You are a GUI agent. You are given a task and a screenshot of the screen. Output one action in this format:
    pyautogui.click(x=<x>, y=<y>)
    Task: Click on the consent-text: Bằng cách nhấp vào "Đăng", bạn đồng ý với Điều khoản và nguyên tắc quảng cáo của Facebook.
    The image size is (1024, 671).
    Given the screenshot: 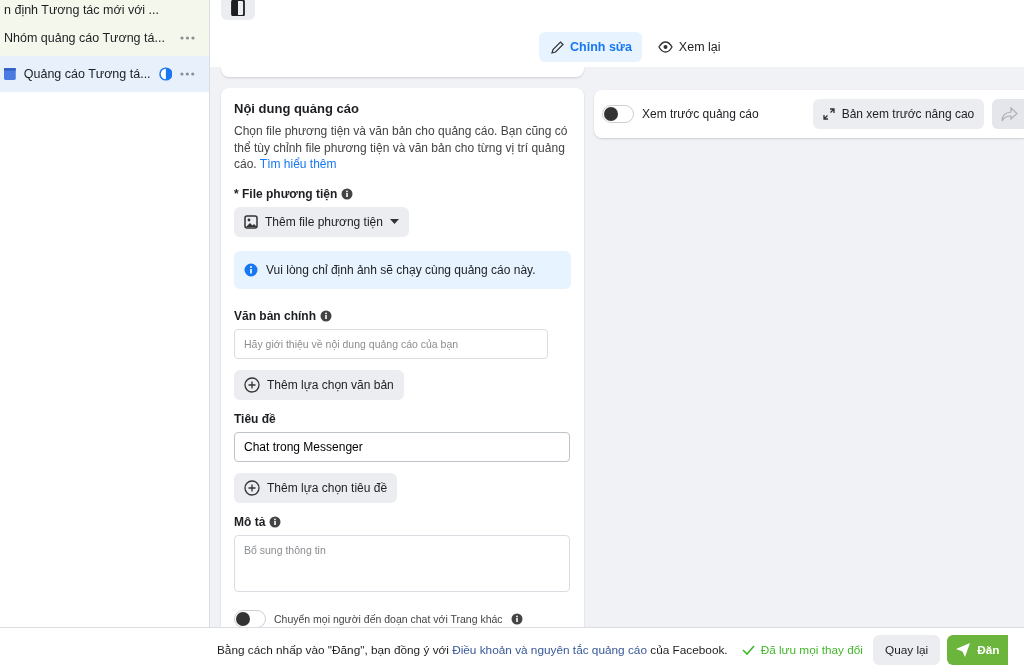 What is the action you would take?
    pyautogui.click(x=472, y=649)
    